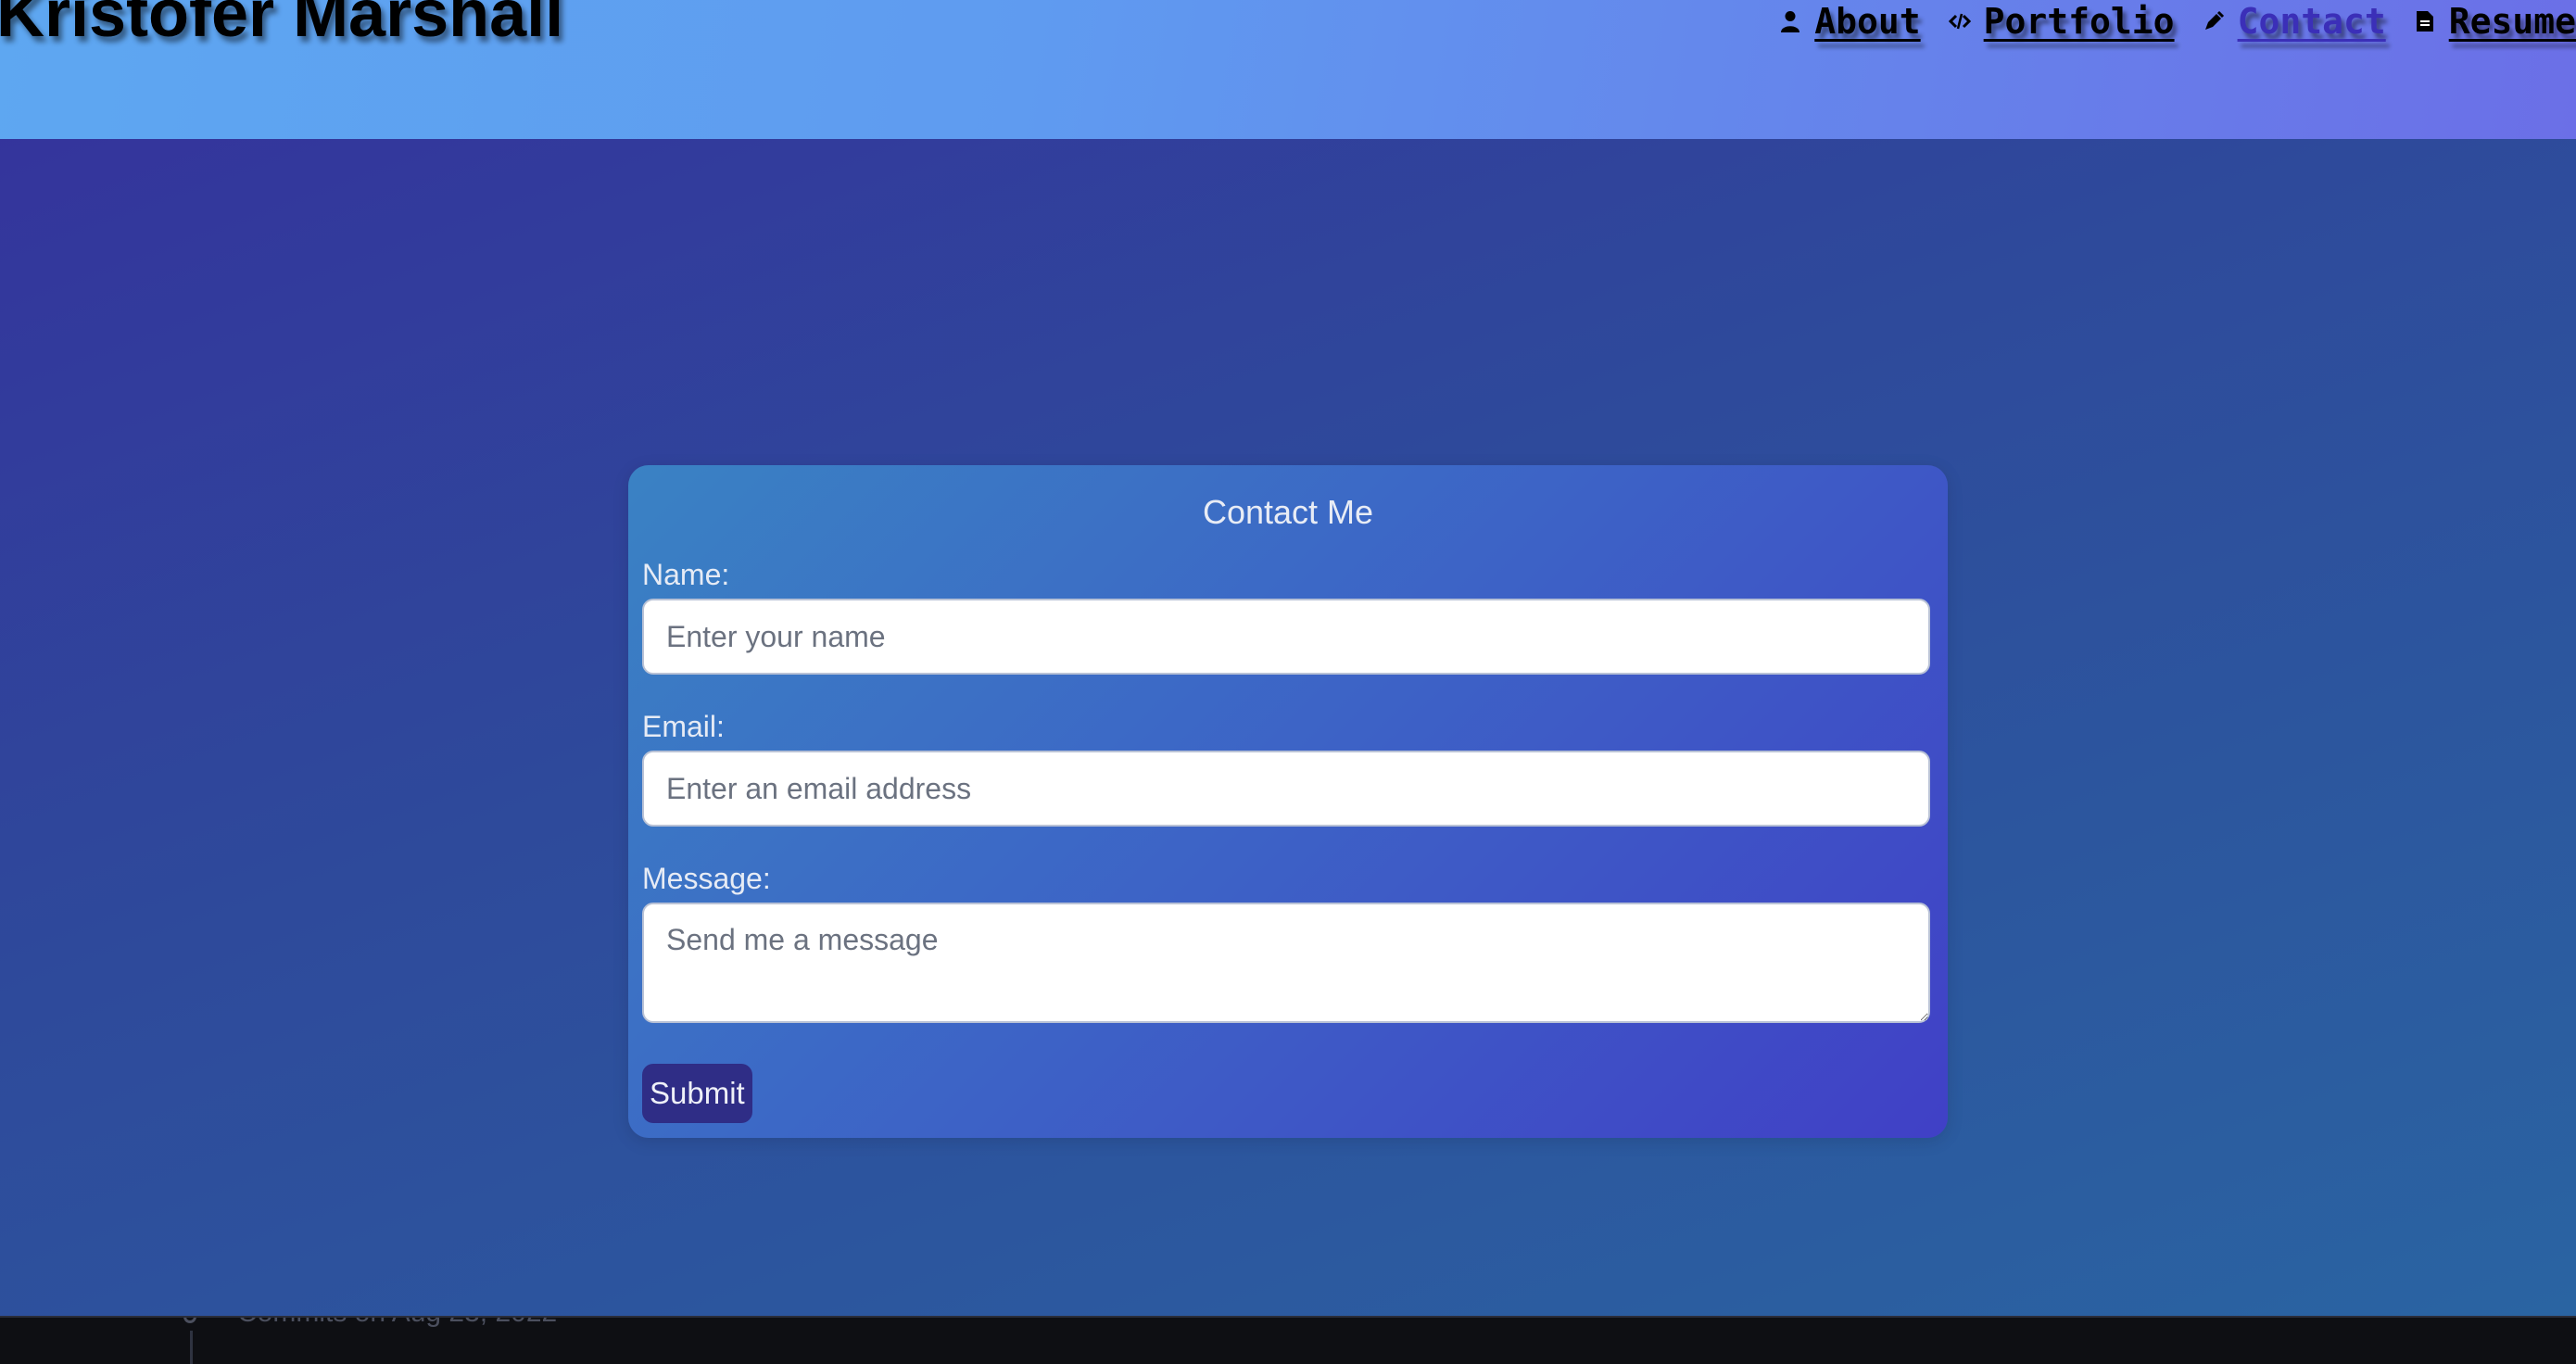 Image resolution: width=2576 pixels, height=1364 pixels. I want to click on nav-resume-label: Resume, so click(2512, 21).